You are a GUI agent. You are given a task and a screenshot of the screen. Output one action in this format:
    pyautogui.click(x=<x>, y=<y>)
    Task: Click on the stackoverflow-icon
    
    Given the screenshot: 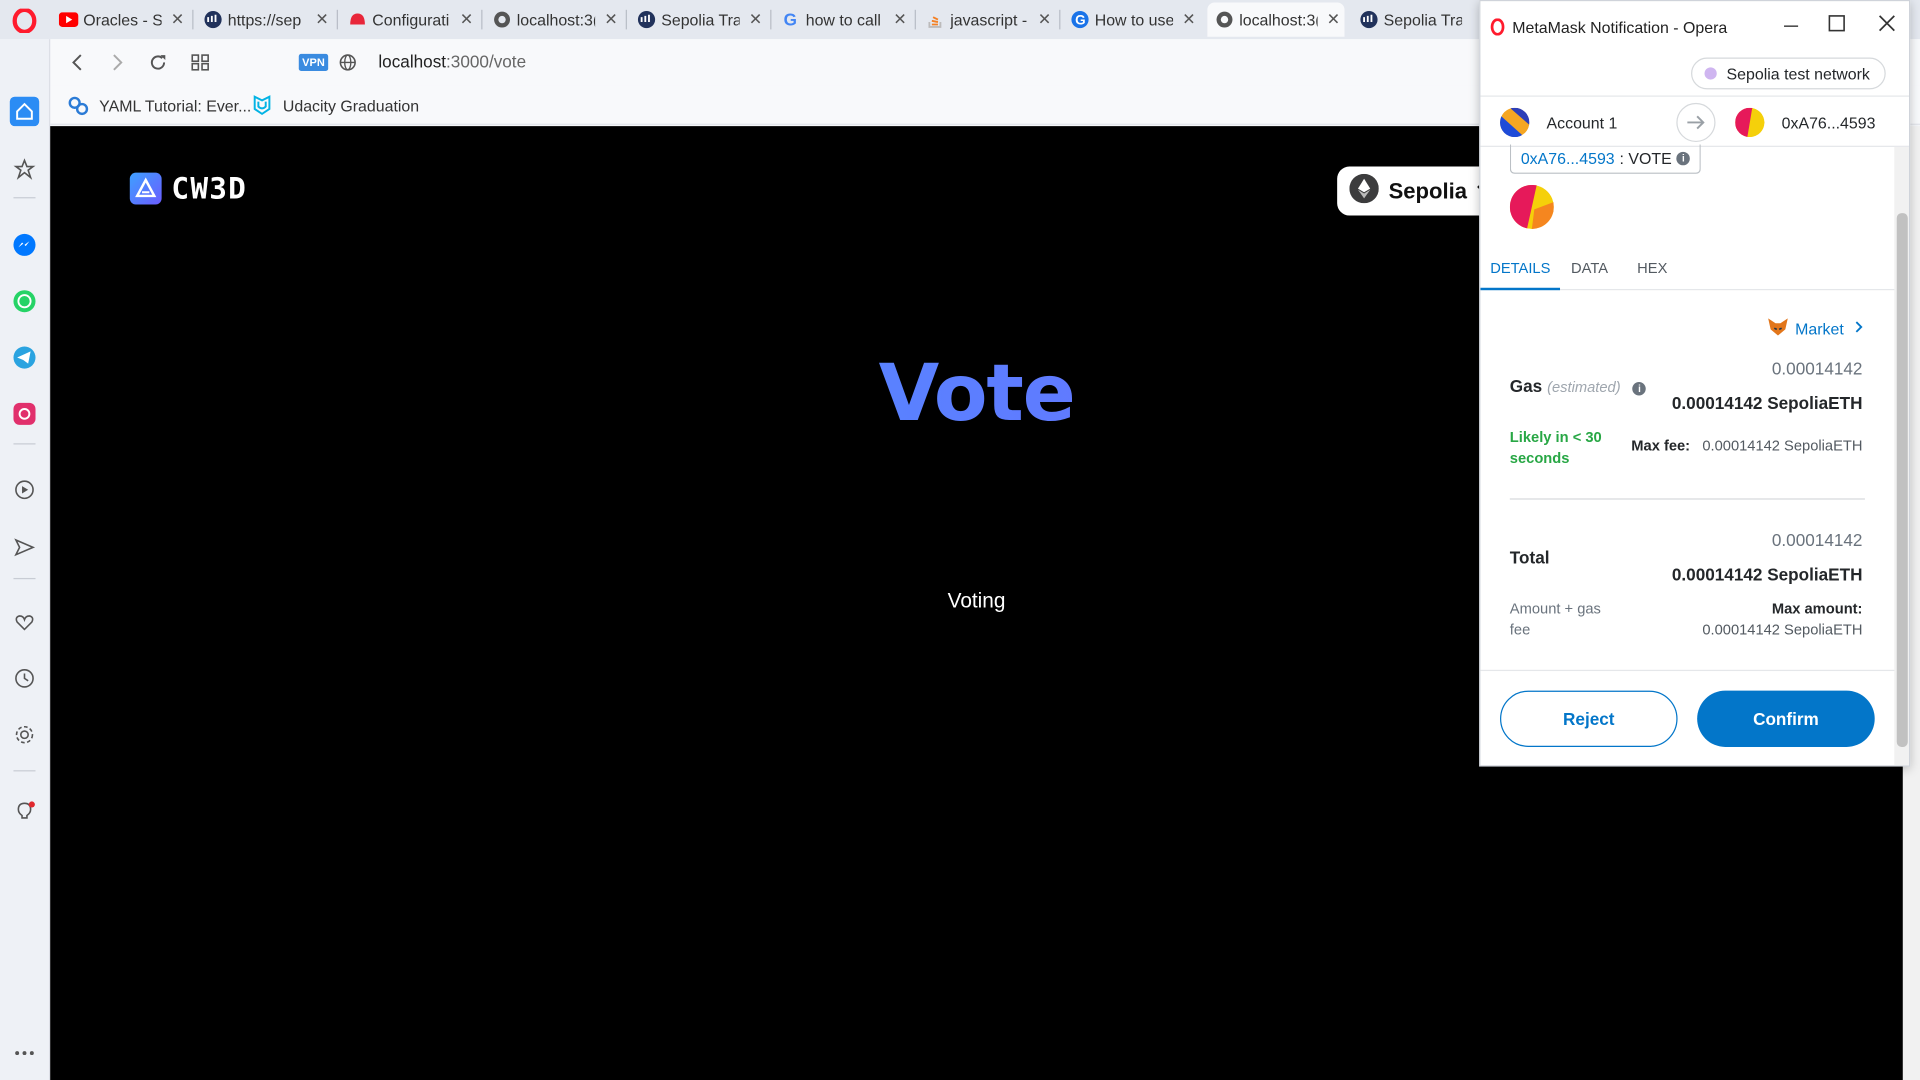 What is the action you would take?
    pyautogui.click(x=936, y=20)
    